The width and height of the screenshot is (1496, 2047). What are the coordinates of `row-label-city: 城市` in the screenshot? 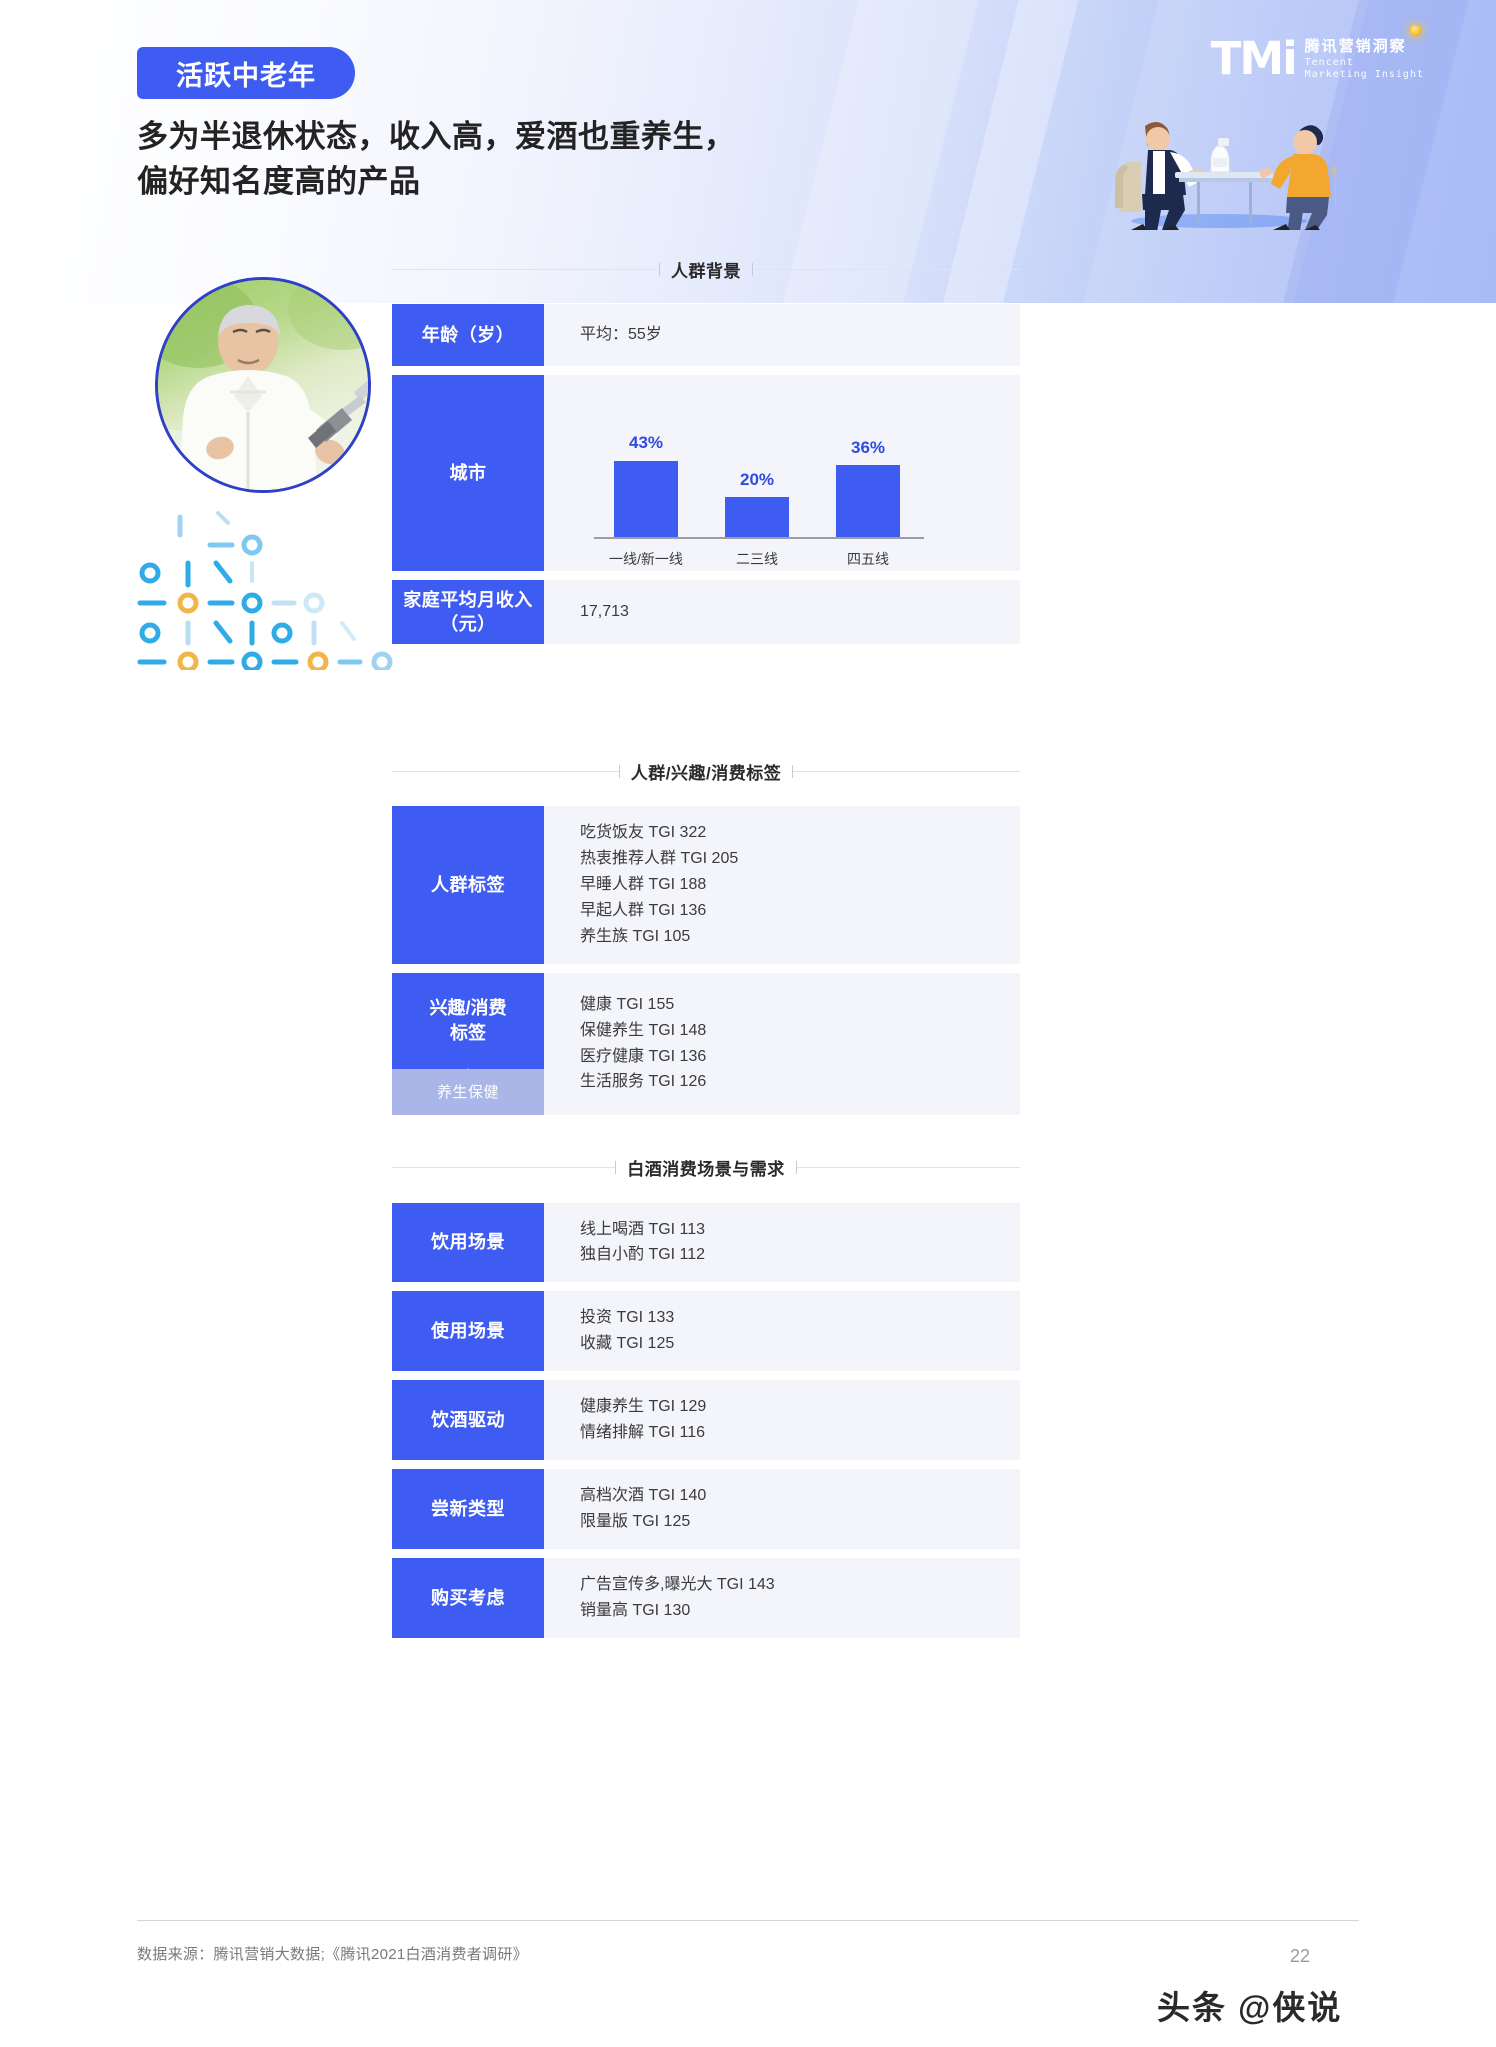 It's located at (468, 473).